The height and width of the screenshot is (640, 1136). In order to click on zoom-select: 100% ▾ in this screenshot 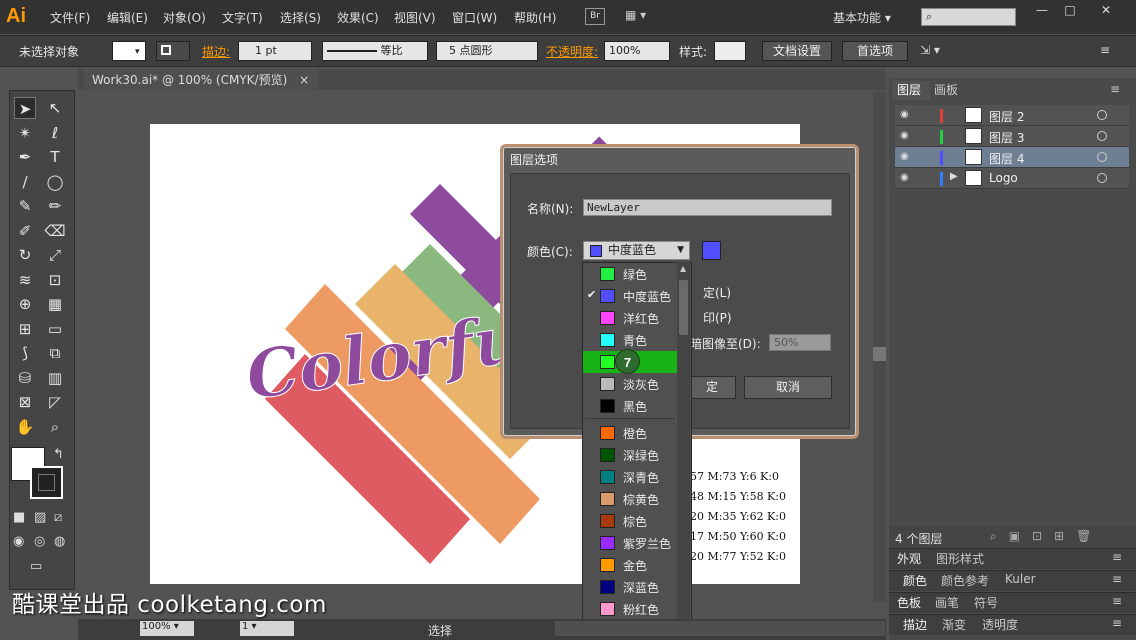, I will do `click(167, 628)`.